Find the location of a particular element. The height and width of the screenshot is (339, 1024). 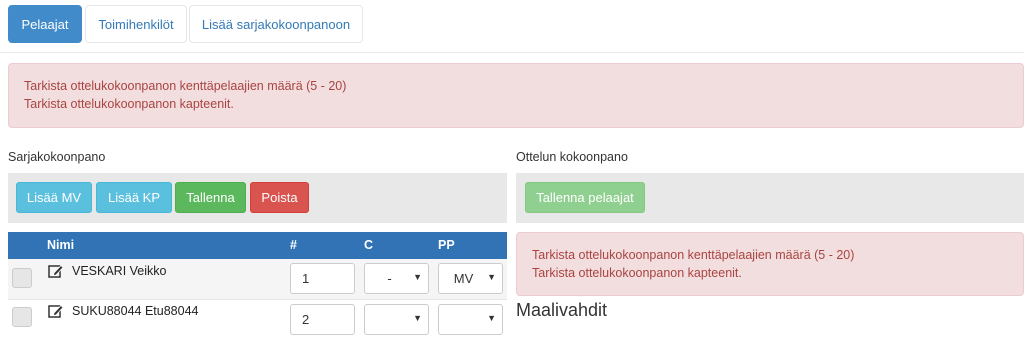

player-name: VESKARI Veikko is located at coordinates (119, 271).